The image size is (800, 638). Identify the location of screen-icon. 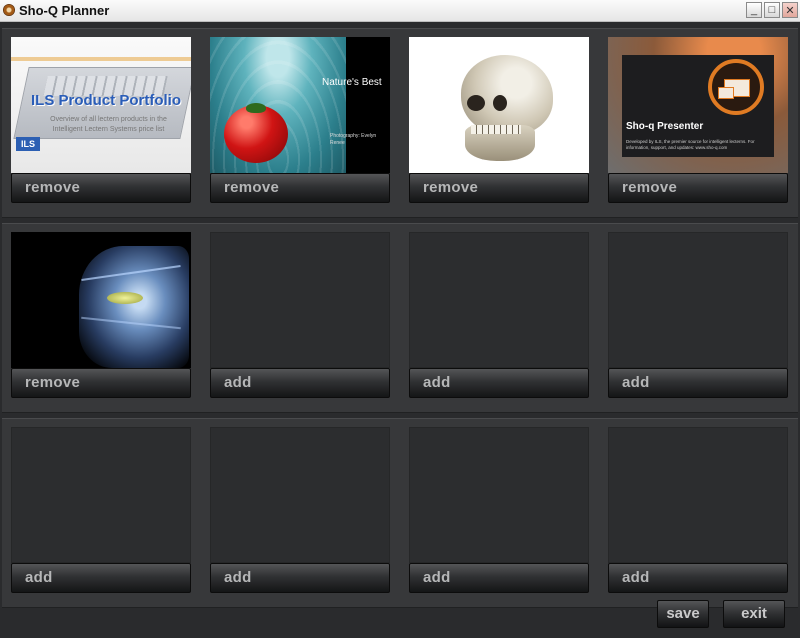
(726, 93).